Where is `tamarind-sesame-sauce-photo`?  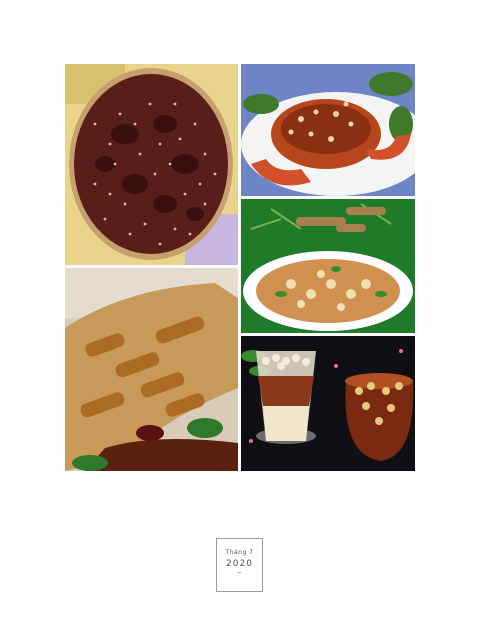 tamarind-sesame-sauce-photo is located at coordinates (151, 164).